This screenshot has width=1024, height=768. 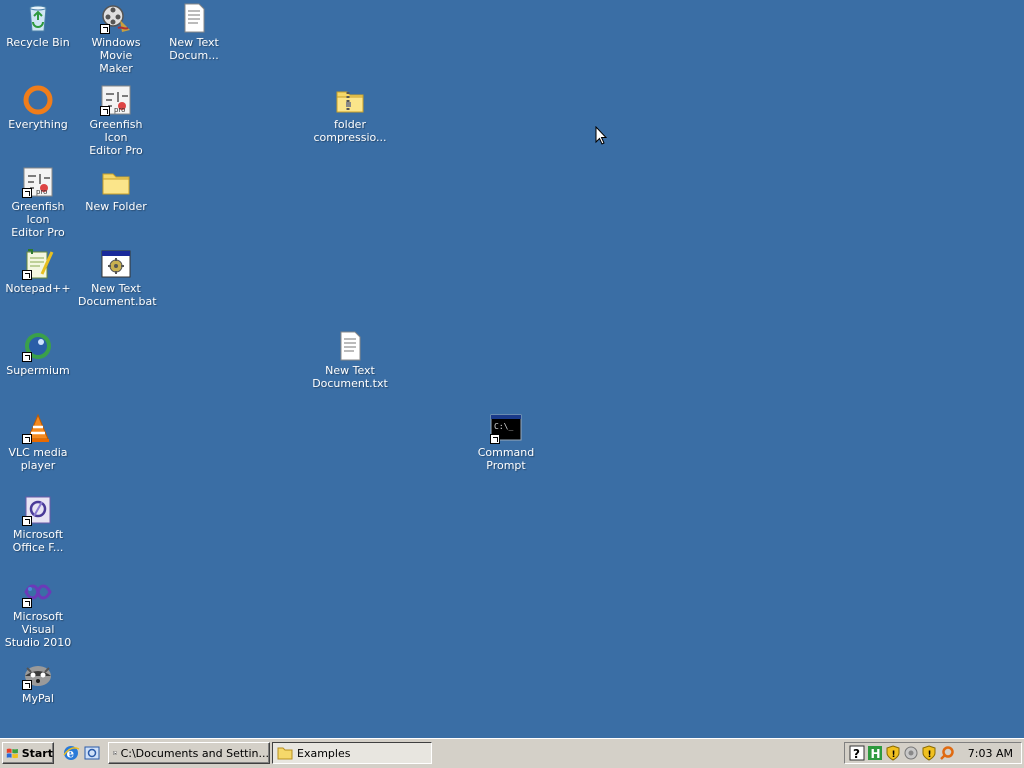 What do you see at coordinates (990, 753) in the screenshot?
I see `clock: 7:03 AM` at bounding box center [990, 753].